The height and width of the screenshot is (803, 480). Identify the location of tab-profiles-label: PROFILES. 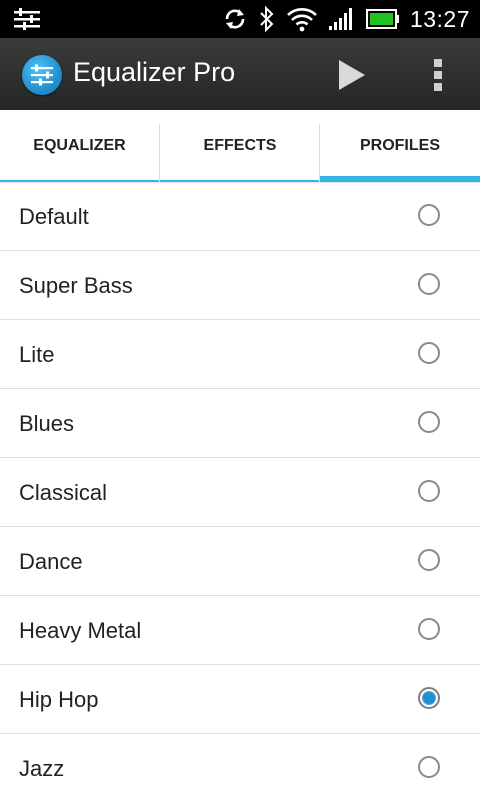
(399, 145).